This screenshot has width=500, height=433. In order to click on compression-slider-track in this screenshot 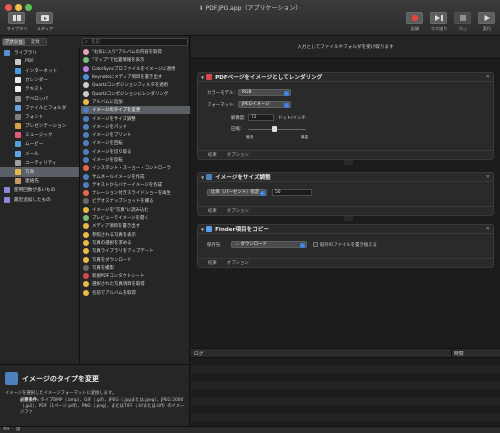, I will do `click(277, 129)`.